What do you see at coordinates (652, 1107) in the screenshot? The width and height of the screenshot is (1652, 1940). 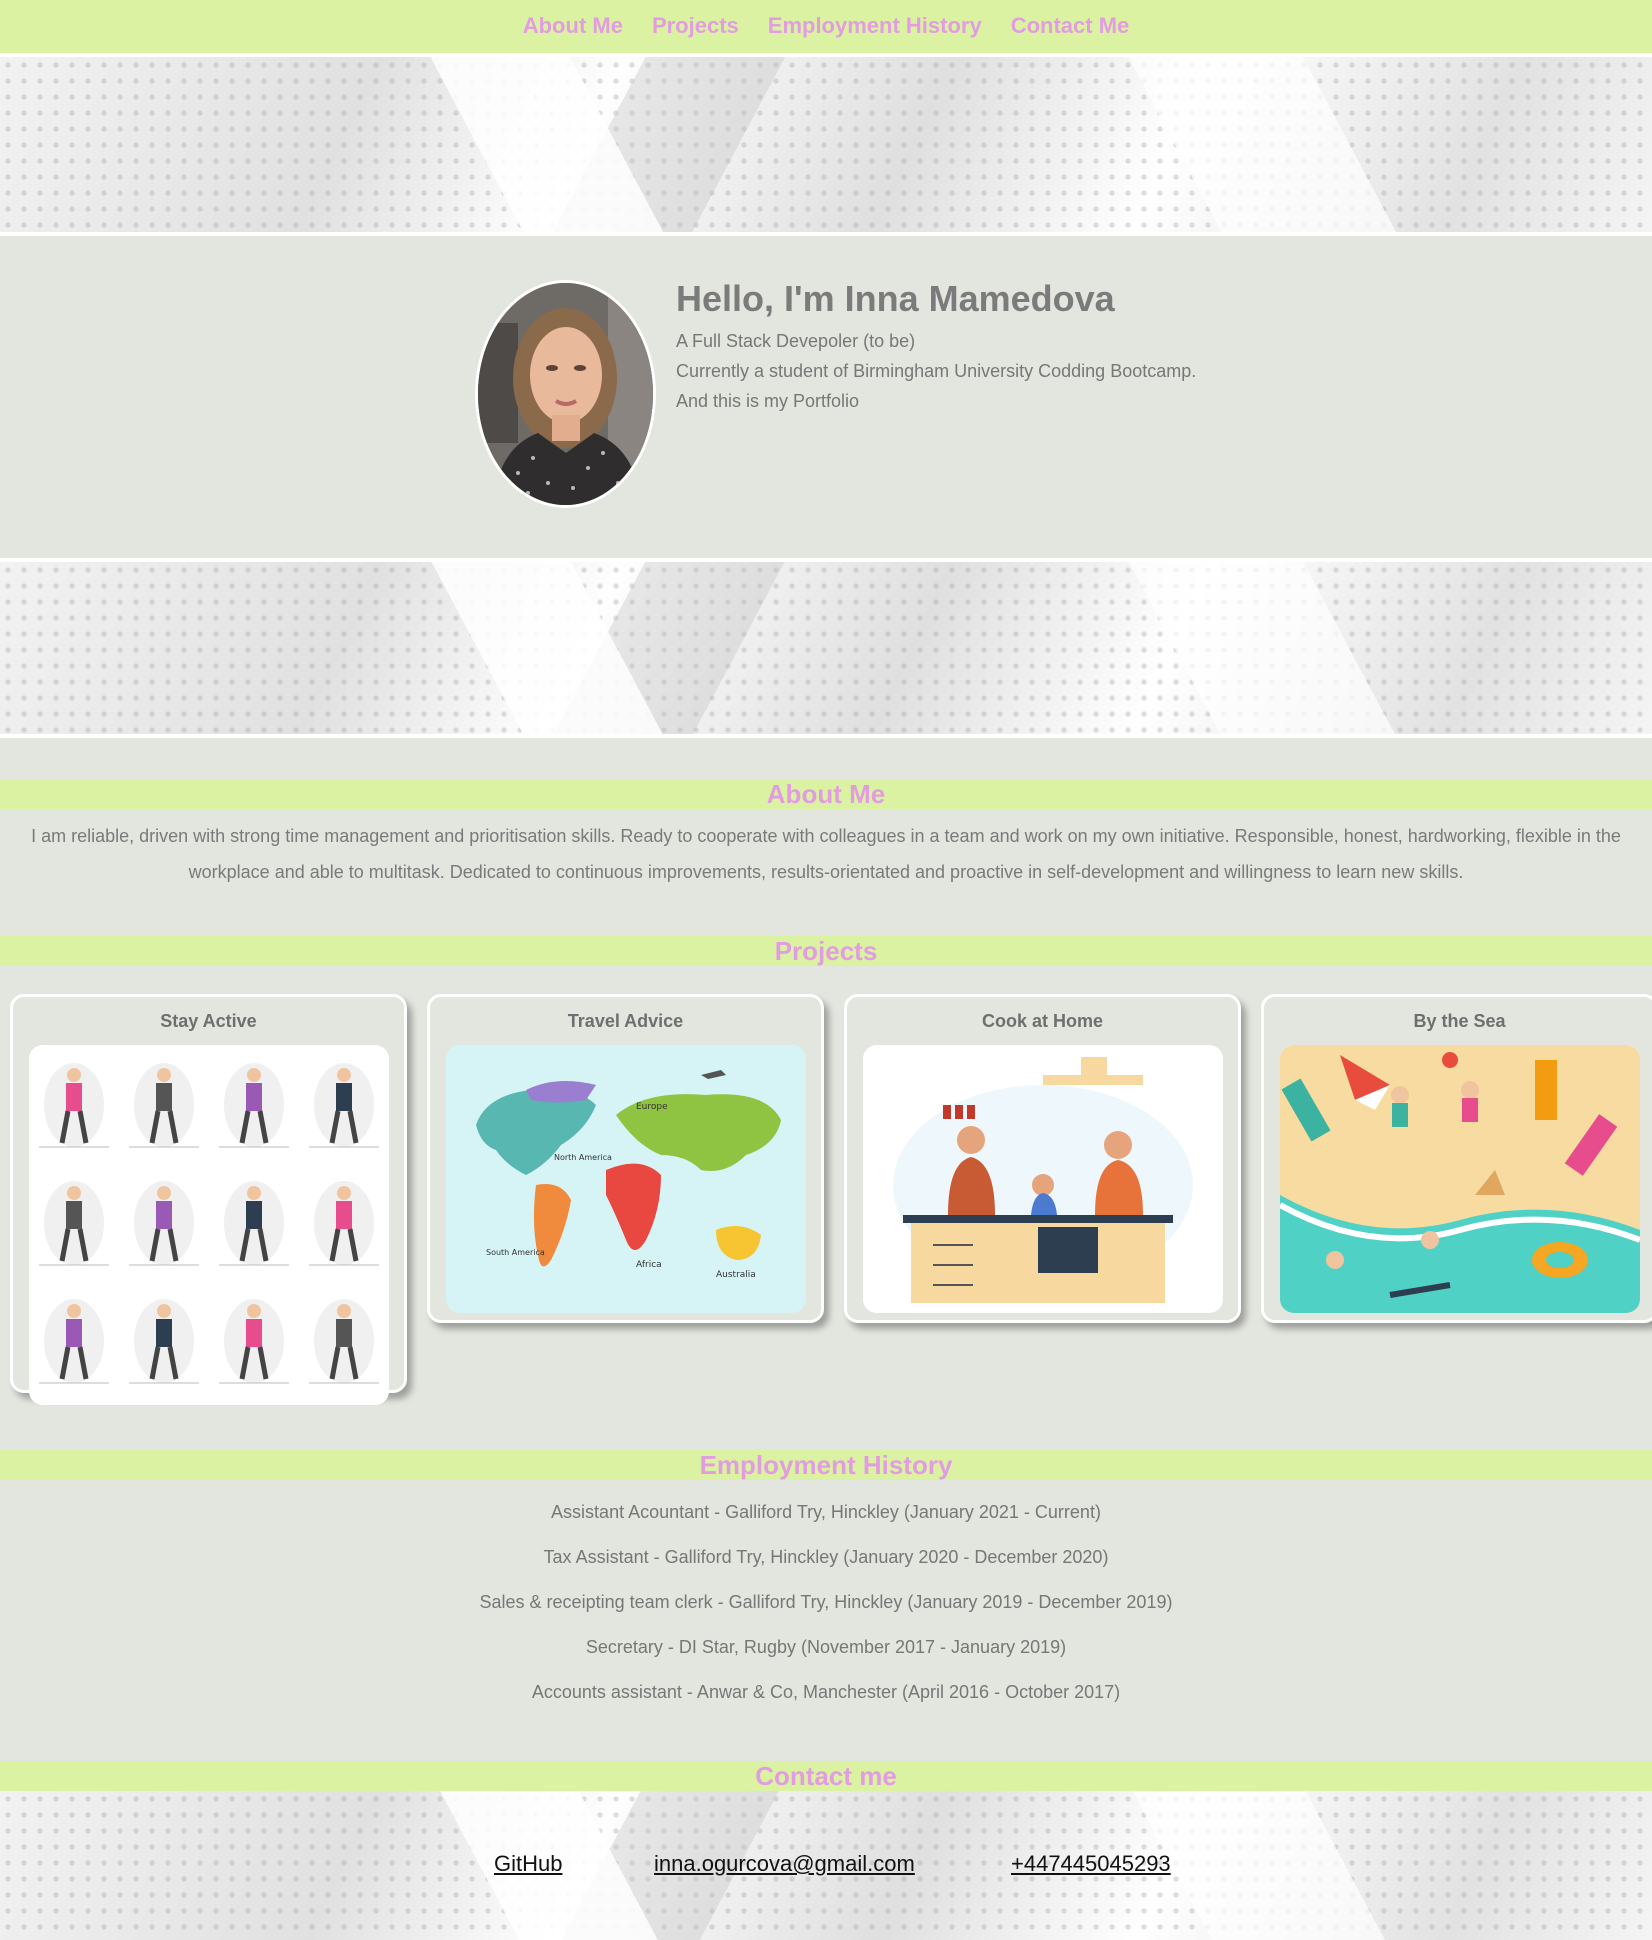 I see `map-label-europe: Europe` at bounding box center [652, 1107].